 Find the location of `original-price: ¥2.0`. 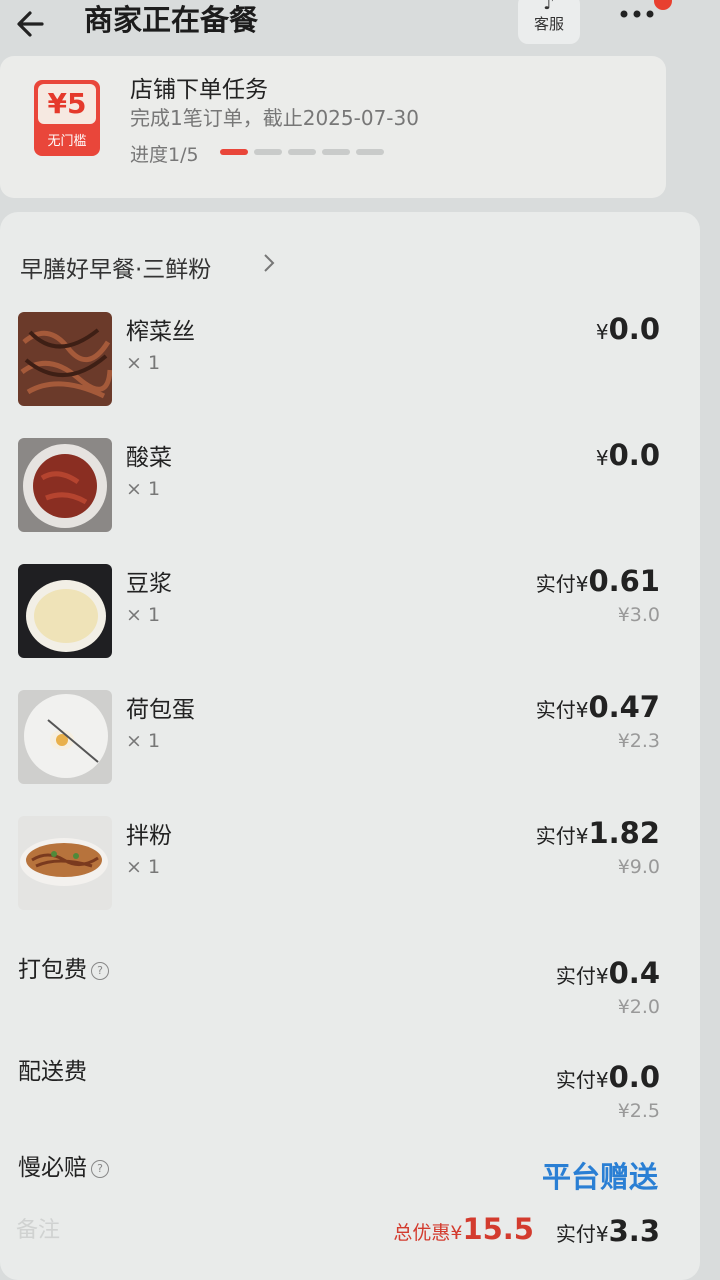

original-price: ¥2.0 is located at coordinates (638, 1007).